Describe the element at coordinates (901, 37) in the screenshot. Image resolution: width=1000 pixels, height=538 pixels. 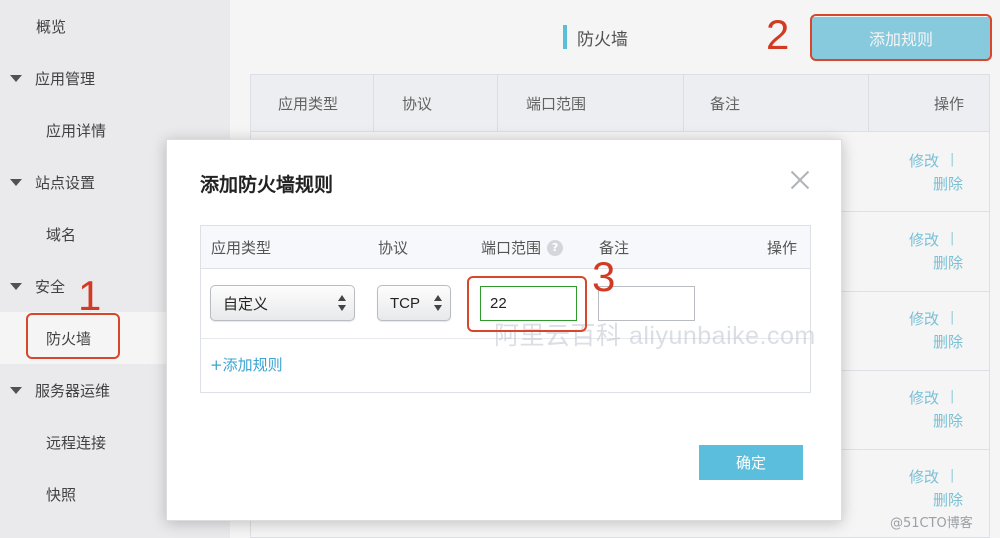
I see `callout-box-add-rule` at that location.